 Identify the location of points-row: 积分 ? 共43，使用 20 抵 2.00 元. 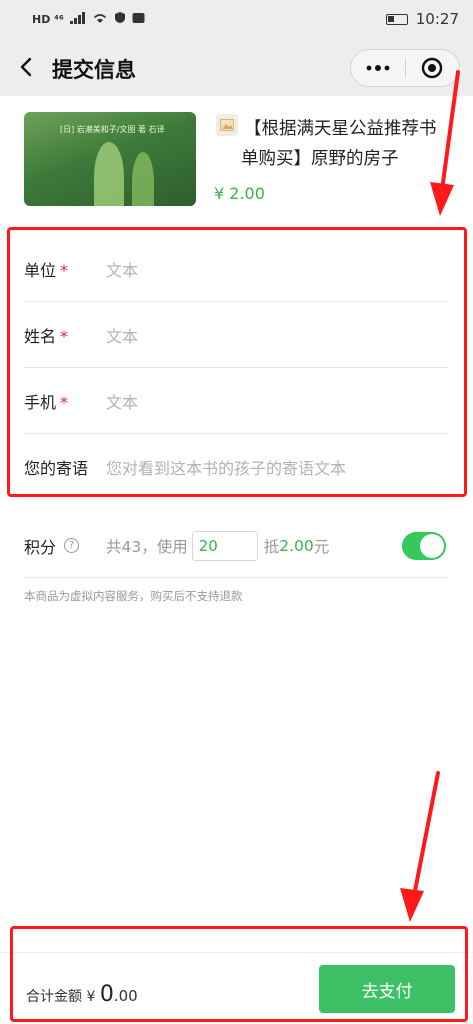
(236, 546).